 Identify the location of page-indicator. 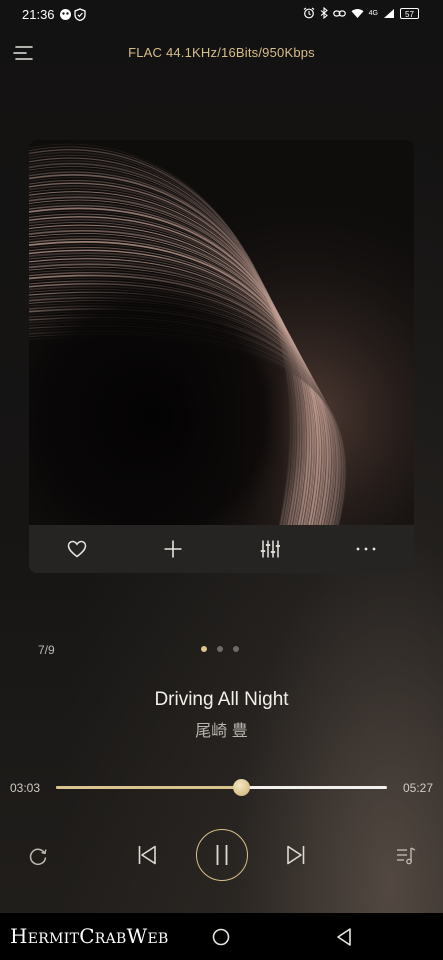
(220, 649).